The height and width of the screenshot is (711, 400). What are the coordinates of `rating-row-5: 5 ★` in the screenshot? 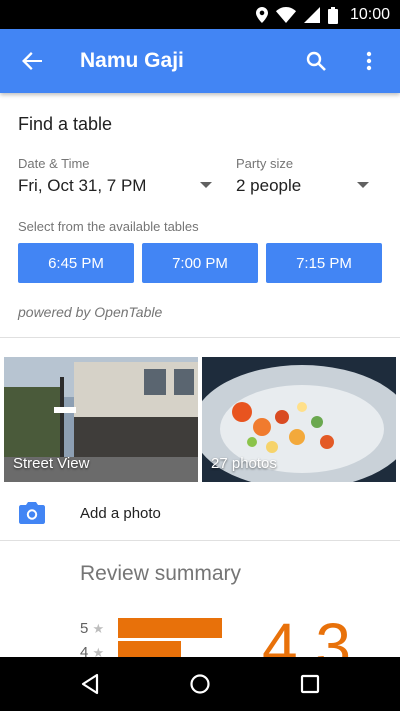 It's located at (92, 628).